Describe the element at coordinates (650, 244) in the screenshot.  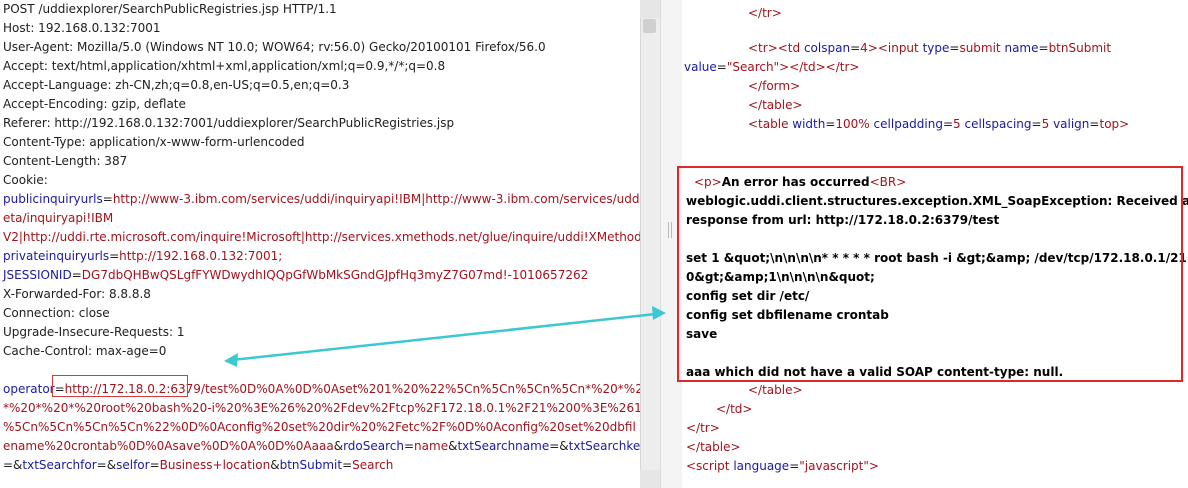
I see `request-scrollbar` at that location.